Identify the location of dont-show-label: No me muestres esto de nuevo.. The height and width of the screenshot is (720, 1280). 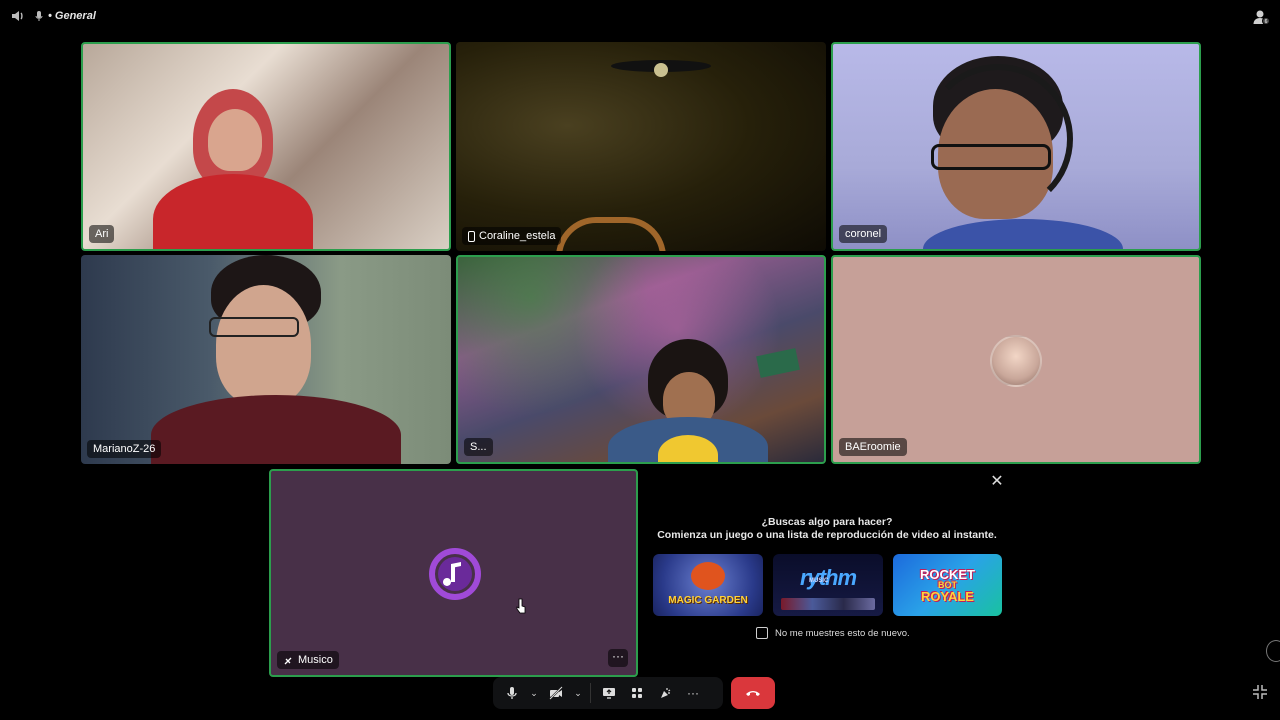
(842, 633).